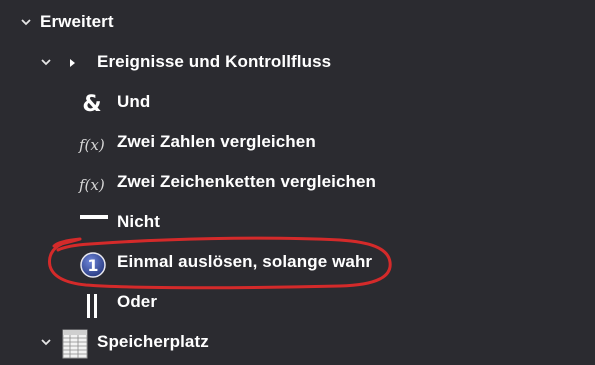  What do you see at coordinates (134, 101) in the screenshot?
I see `tree-item-label: Und` at bounding box center [134, 101].